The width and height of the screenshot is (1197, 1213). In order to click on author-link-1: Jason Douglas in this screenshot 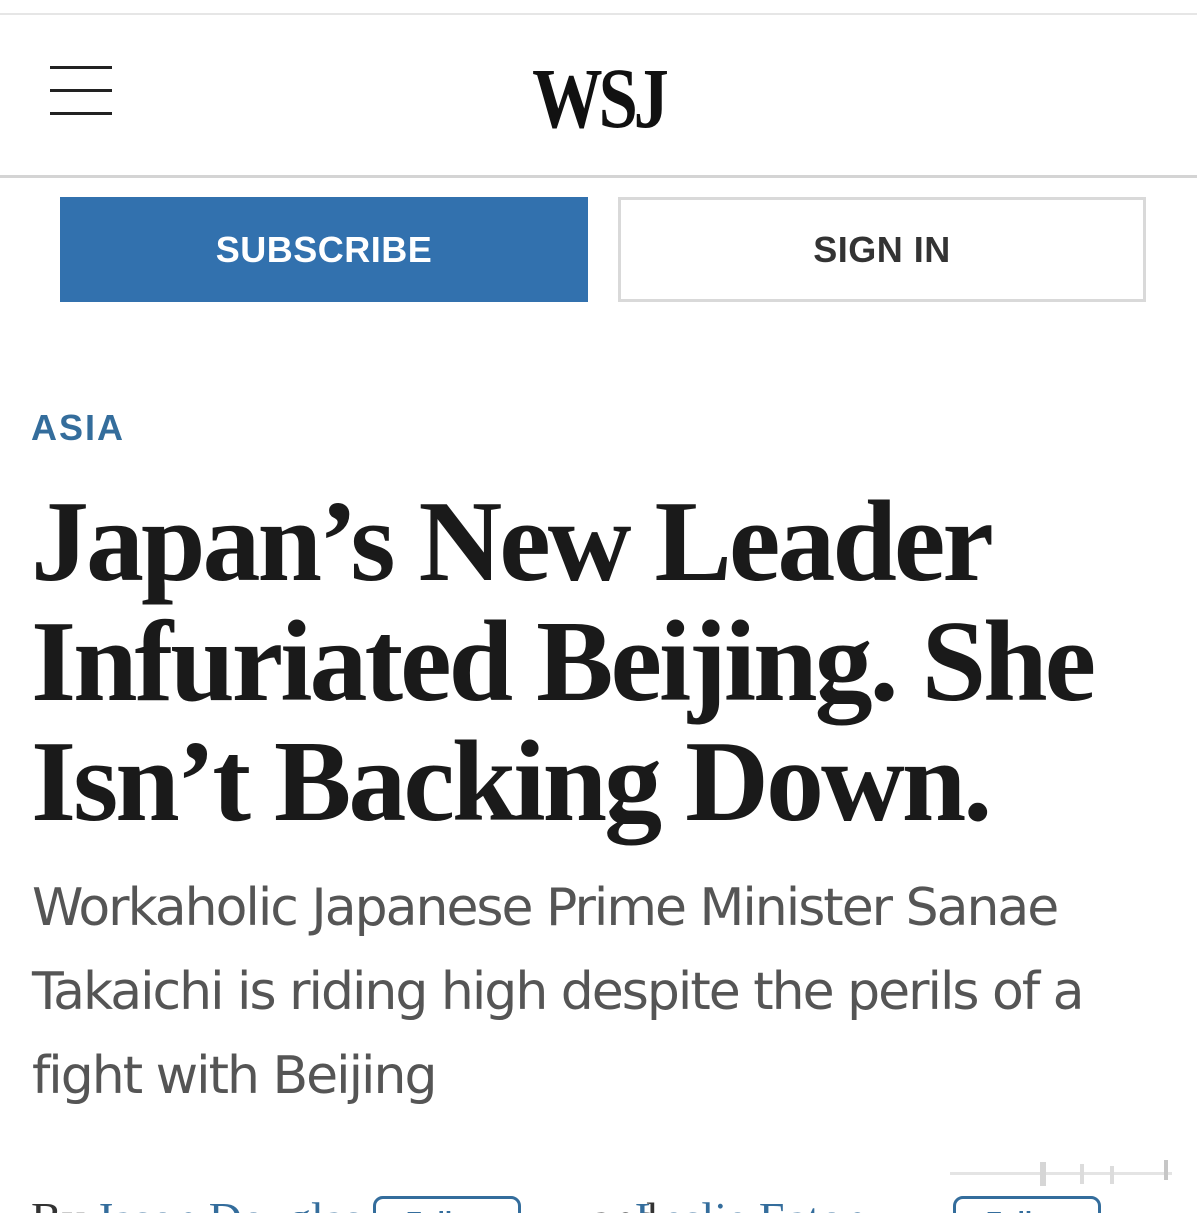, I will do `click(228, 1202)`.